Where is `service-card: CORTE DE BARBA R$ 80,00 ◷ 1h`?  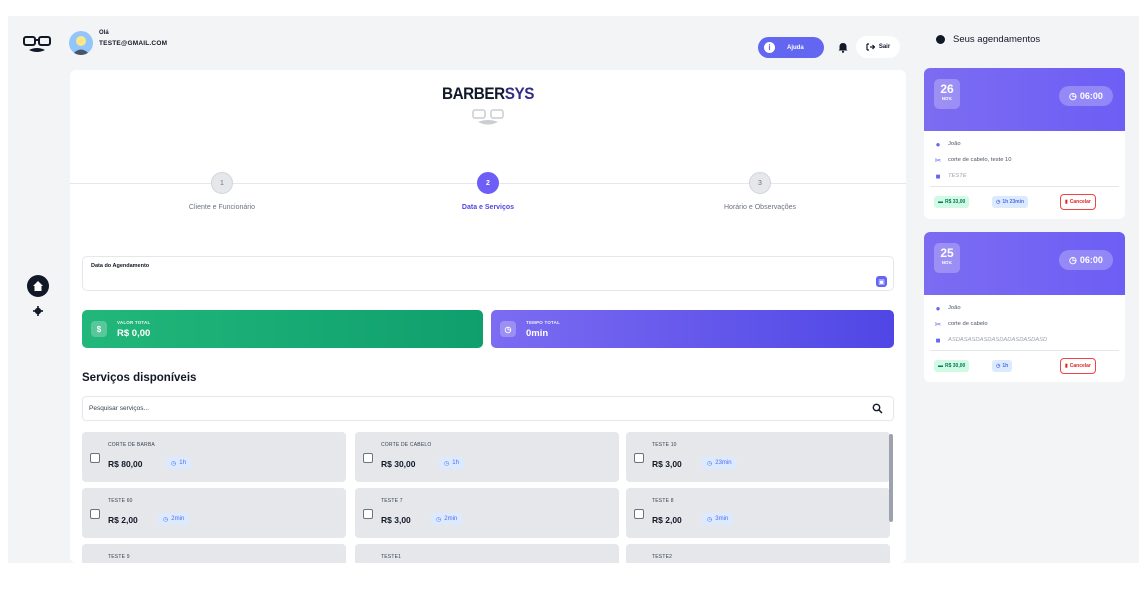
service-card: CORTE DE BARBA R$ 80,00 ◷ 1h is located at coordinates (214, 457).